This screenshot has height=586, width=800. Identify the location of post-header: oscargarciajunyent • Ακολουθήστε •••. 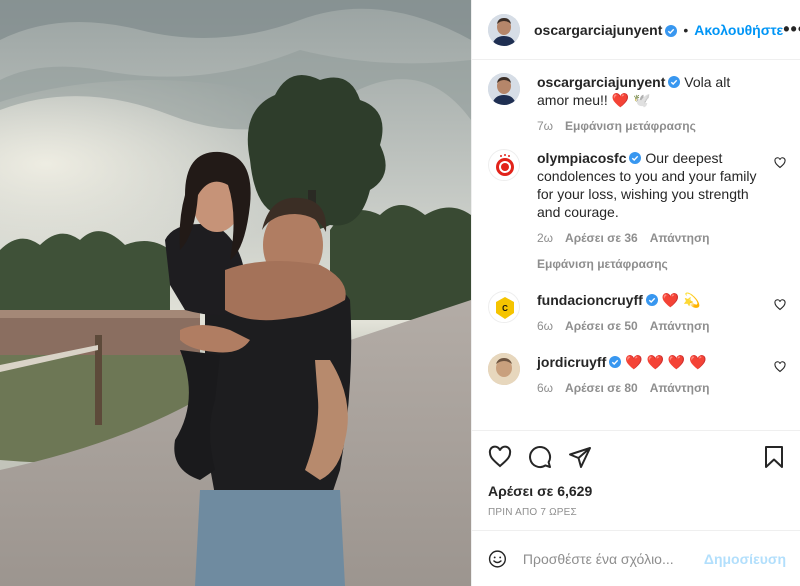
(636, 30).